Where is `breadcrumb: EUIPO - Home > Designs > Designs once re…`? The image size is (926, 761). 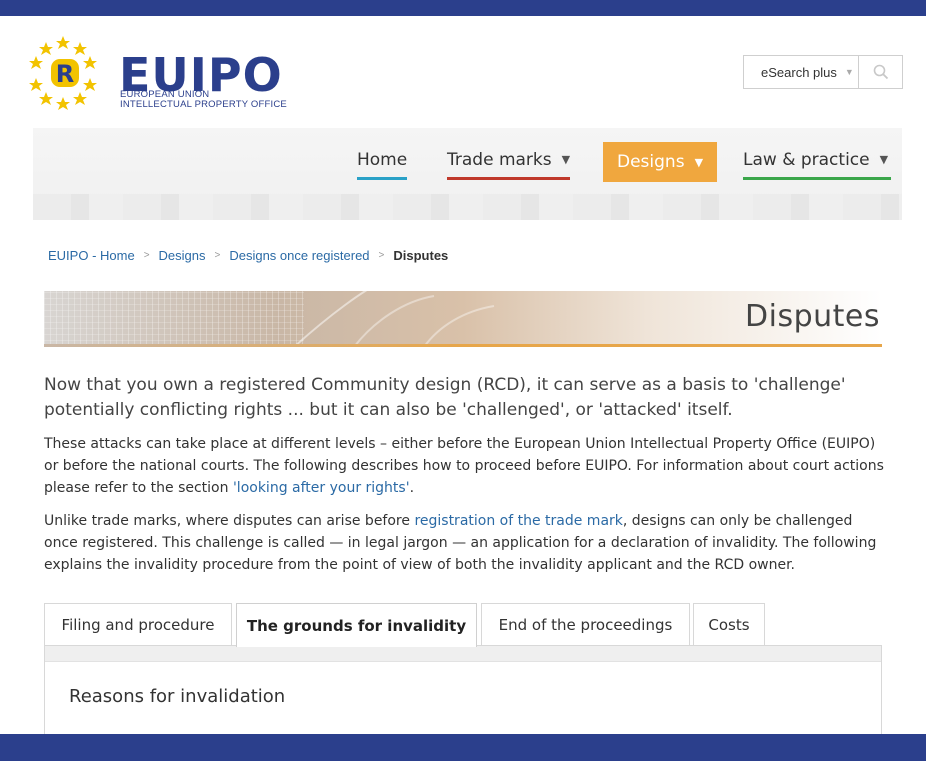 breadcrumb: EUIPO - Home > Designs > Designs once re… is located at coordinates (248, 255).